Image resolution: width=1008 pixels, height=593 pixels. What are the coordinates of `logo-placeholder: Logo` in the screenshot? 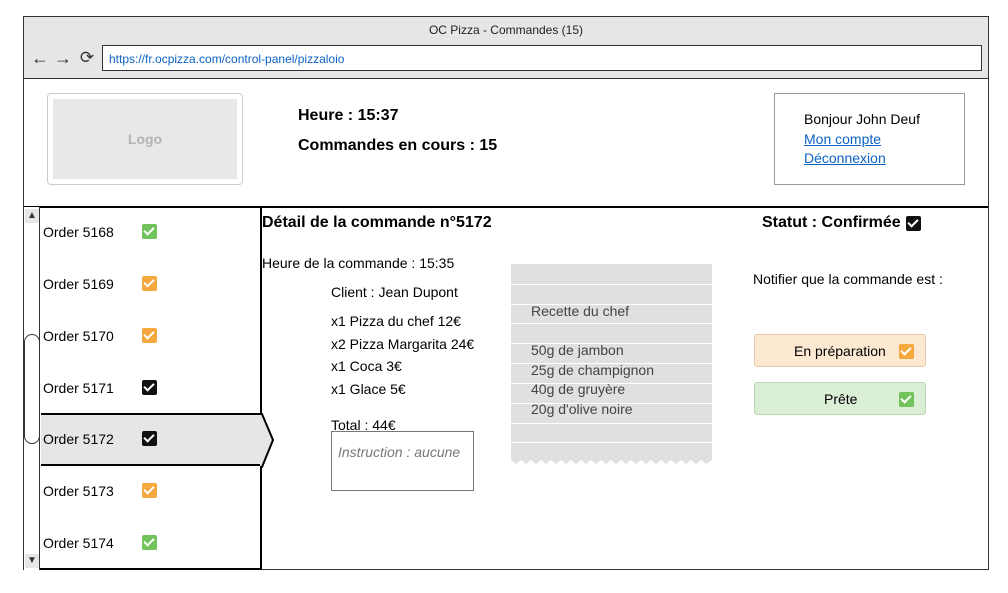 It's located at (145, 139).